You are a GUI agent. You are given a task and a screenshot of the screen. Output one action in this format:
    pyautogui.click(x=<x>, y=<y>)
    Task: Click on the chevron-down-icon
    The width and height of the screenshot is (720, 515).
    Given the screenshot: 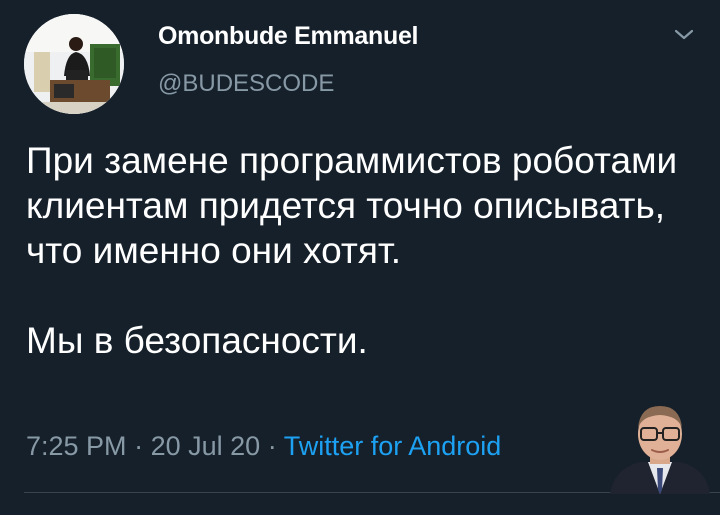 What is the action you would take?
    pyautogui.click(x=684, y=35)
    